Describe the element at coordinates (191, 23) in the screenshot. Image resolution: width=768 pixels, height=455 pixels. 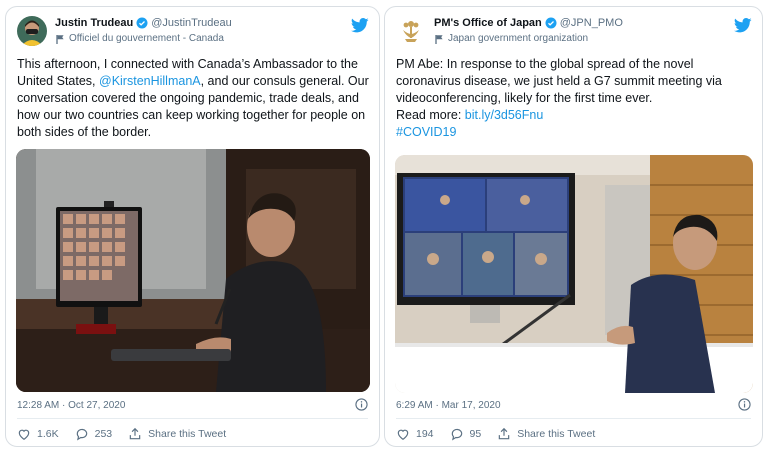
I see `author-handle: @JustinTrudeau` at that location.